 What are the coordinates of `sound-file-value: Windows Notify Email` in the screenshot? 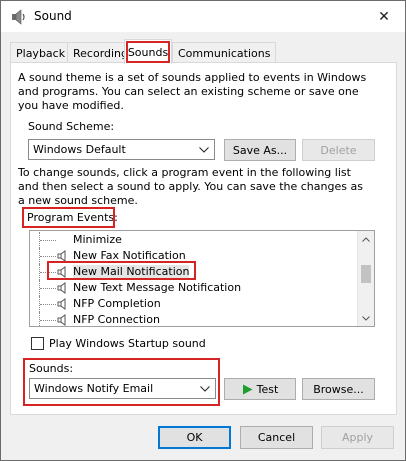 It's located at (94, 388).